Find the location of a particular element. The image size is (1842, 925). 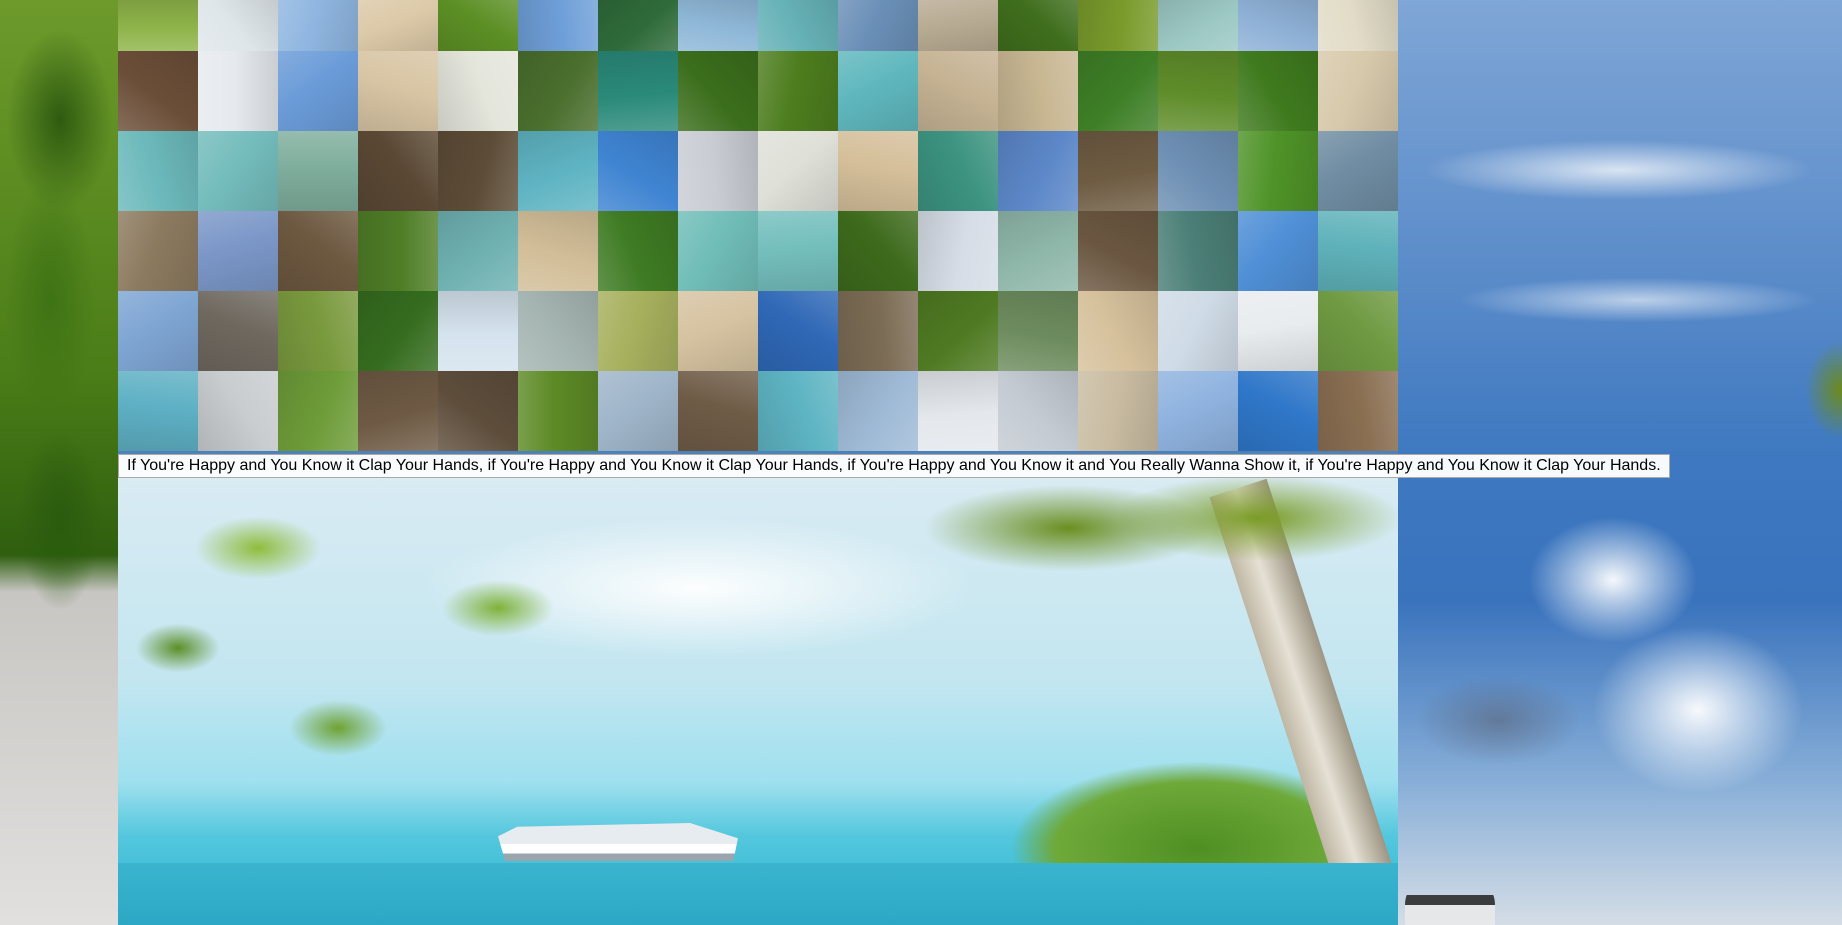

scene-foreground-leaves is located at coordinates (348, 628).